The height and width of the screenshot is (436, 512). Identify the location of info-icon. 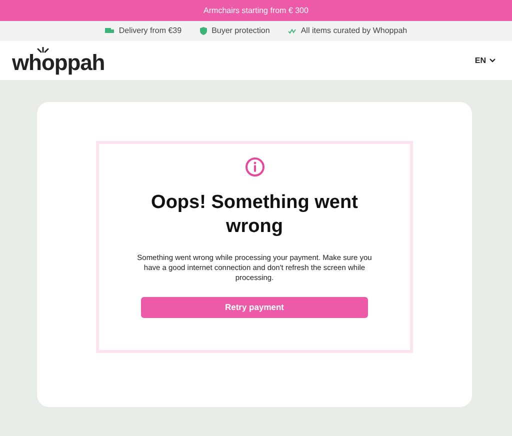
(254, 167).